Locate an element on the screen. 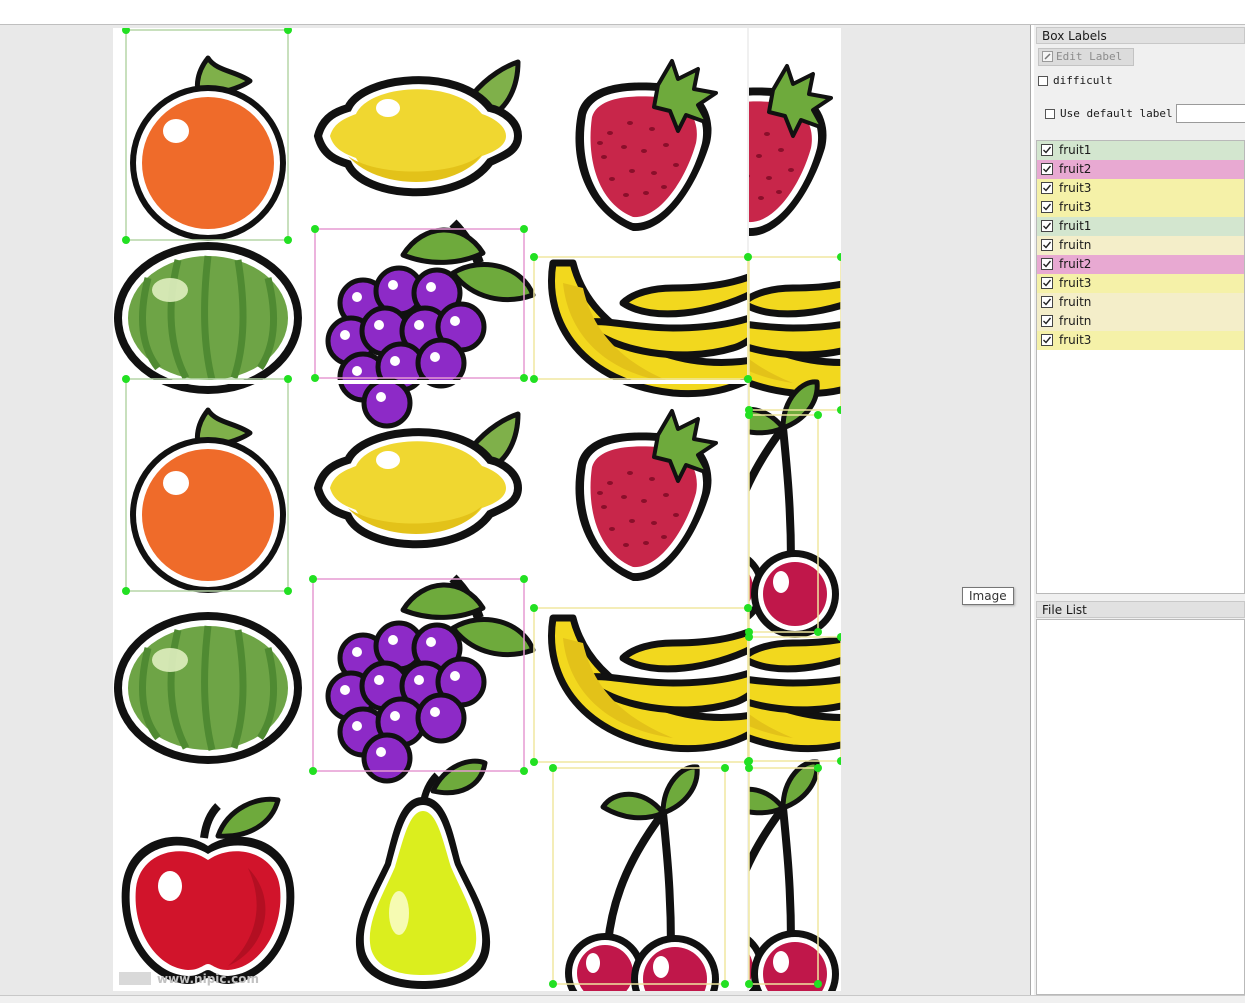  edit-label-button: Edit Label is located at coordinates (1086, 57).